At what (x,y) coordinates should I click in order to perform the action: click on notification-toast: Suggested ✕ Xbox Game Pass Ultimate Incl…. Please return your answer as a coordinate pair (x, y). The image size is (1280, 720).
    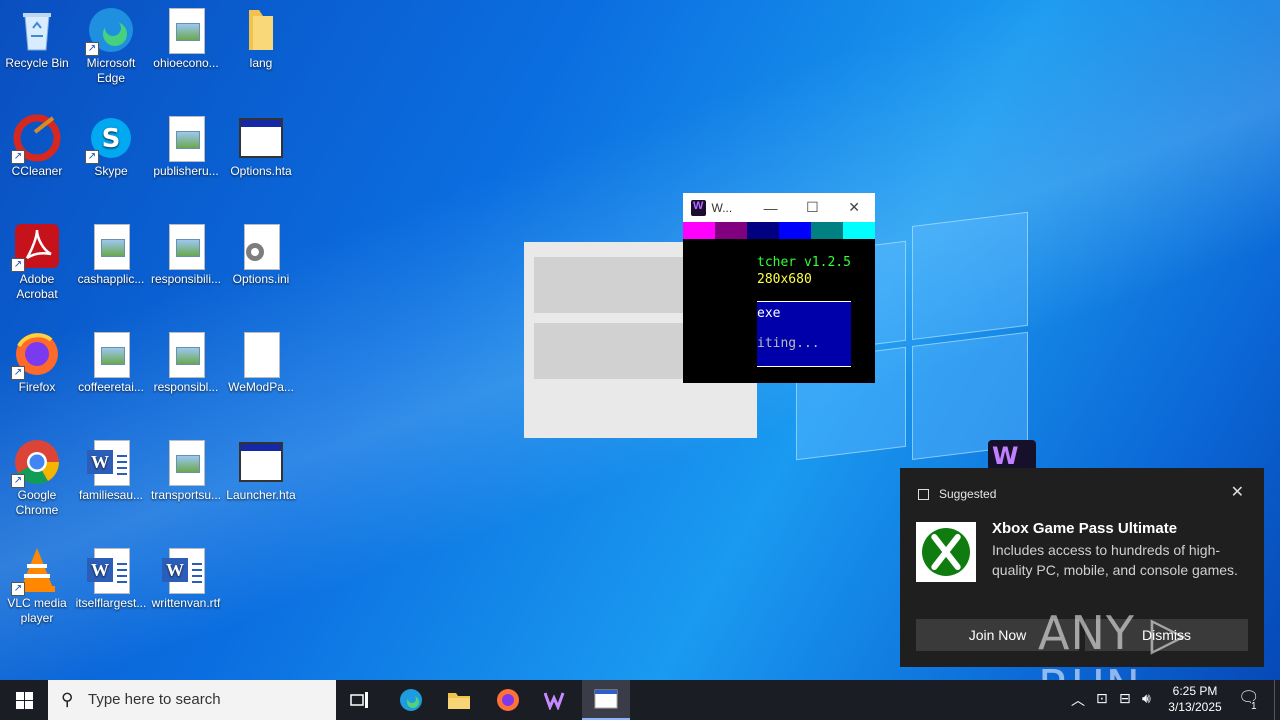
    Looking at the image, I should click on (1082, 567).